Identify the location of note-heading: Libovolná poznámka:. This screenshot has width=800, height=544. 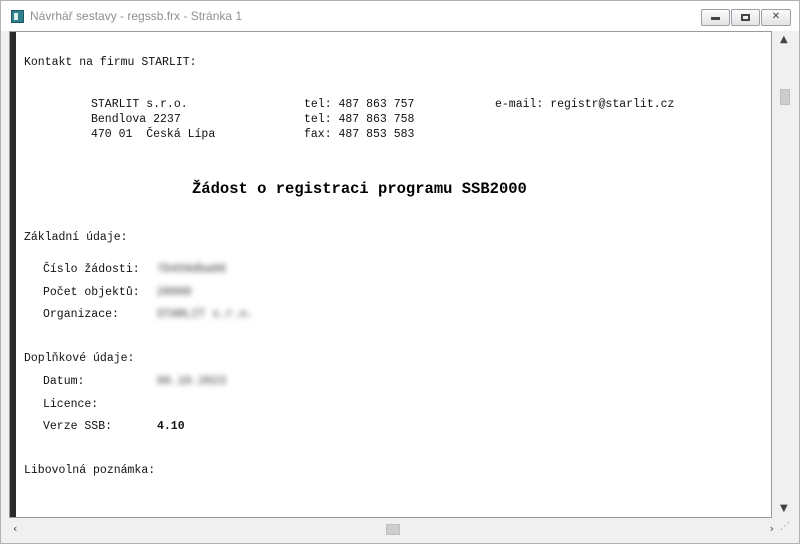
(90, 470).